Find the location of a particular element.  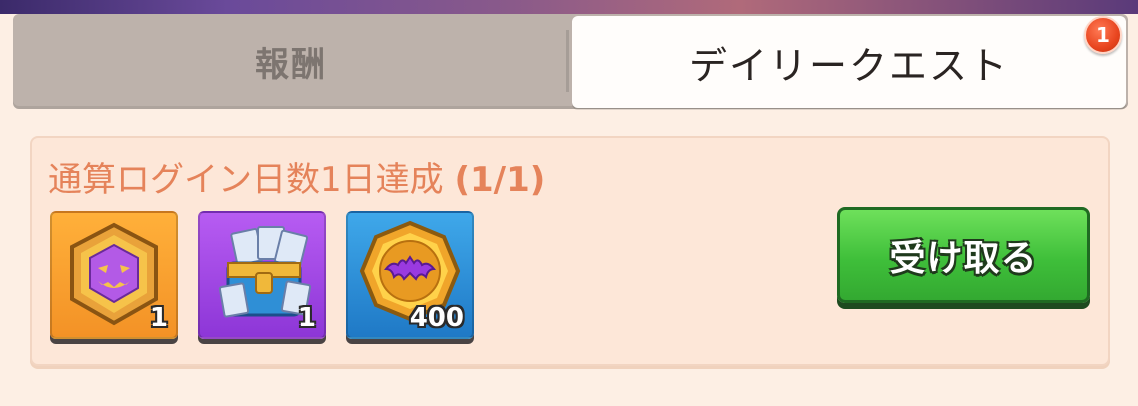

tab-daily-quest: デイリークエスト is located at coordinates (849, 62).